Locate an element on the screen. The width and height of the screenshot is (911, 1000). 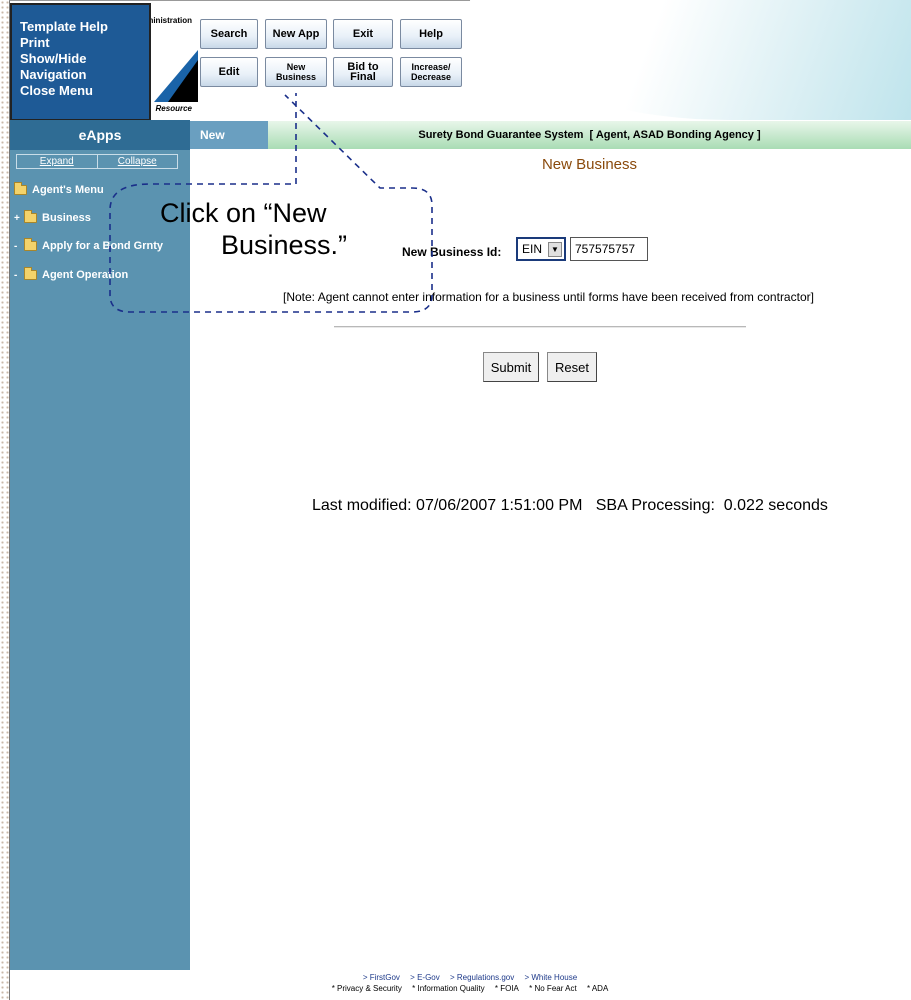
menu-template-help: Template Help is located at coordinates (84, 27).